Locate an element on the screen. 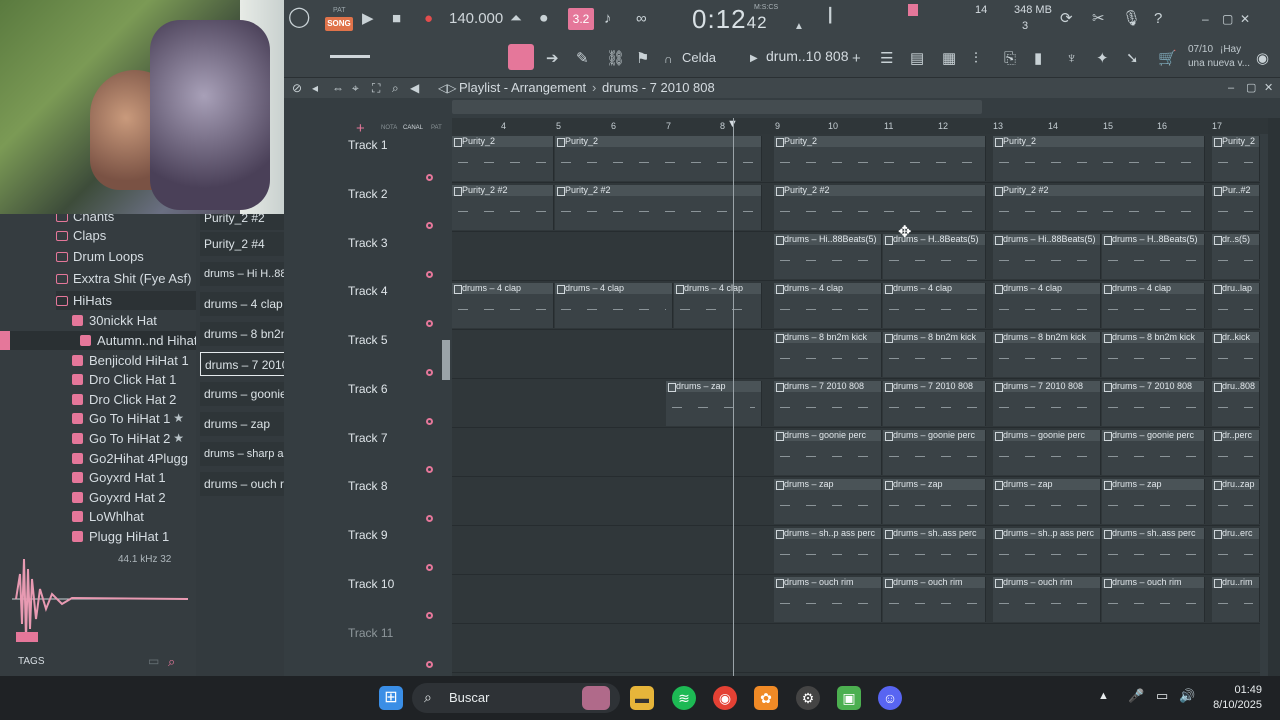  track-scroll-handle is located at coordinates (446, 360).